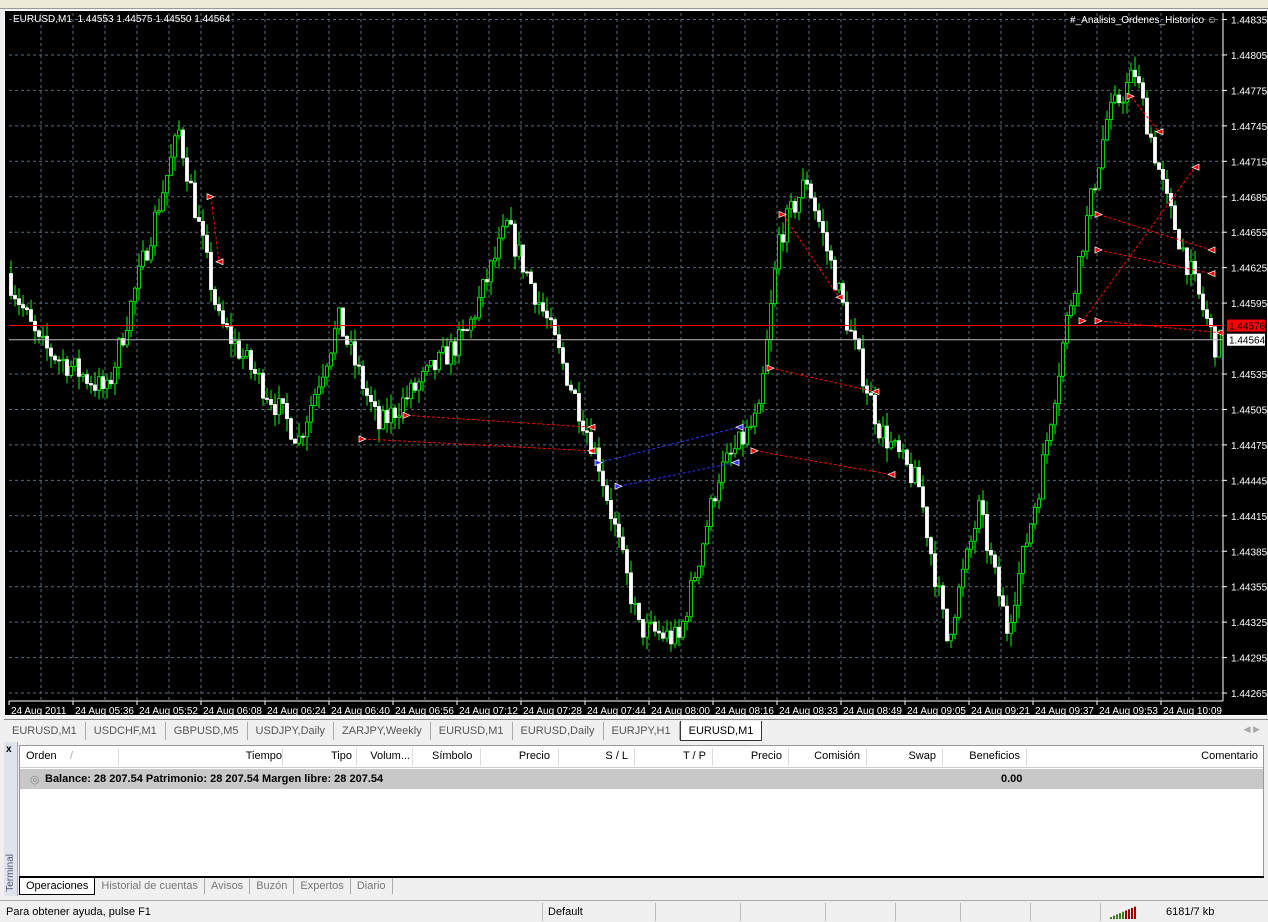 The image size is (1268, 922). I want to click on column-header: T / P, so click(694, 756).